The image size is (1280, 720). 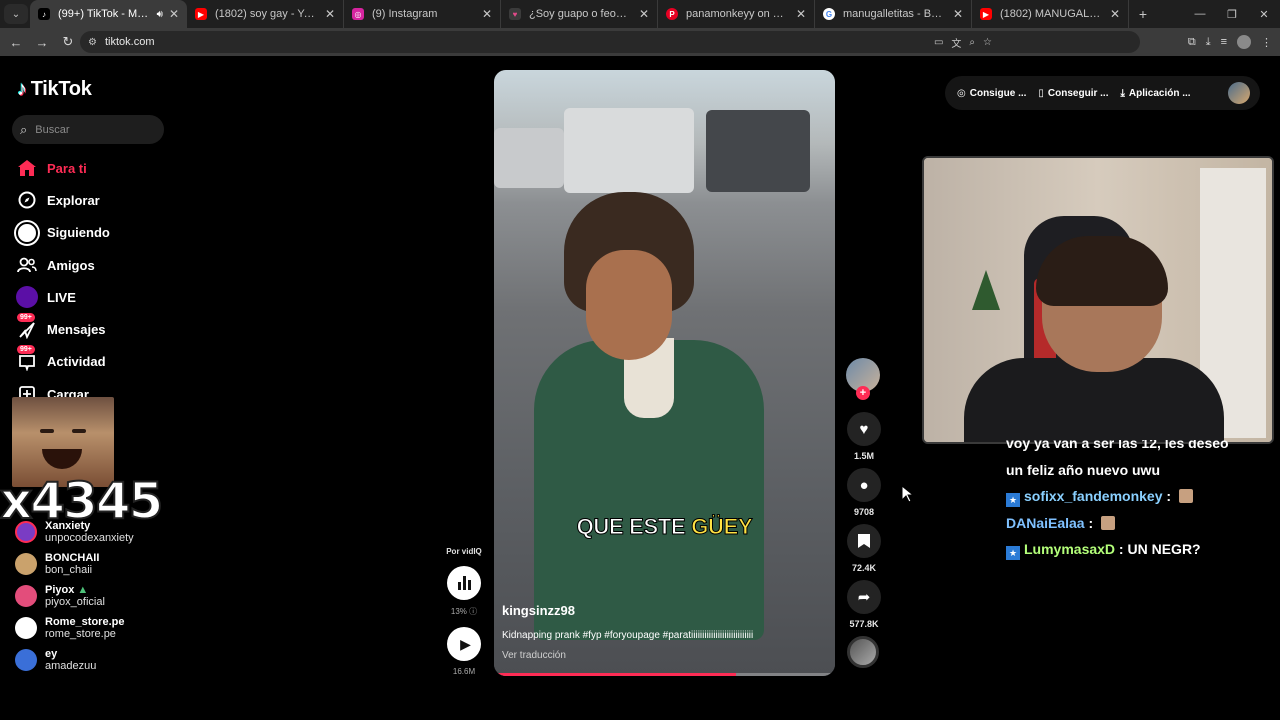 I want to click on chat-username: LumymasaxD, so click(x=1070, y=549).